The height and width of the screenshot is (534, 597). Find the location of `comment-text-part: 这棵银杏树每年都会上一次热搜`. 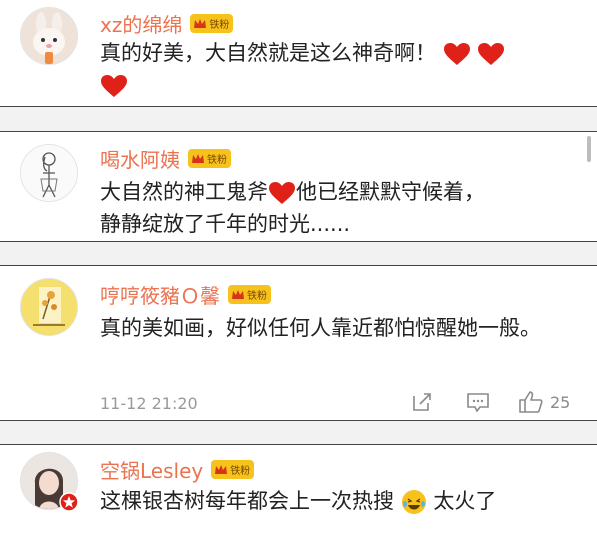

comment-text-part: 这棵银杏树每年都会上一次热搜 is located at coordinates (247, 501).